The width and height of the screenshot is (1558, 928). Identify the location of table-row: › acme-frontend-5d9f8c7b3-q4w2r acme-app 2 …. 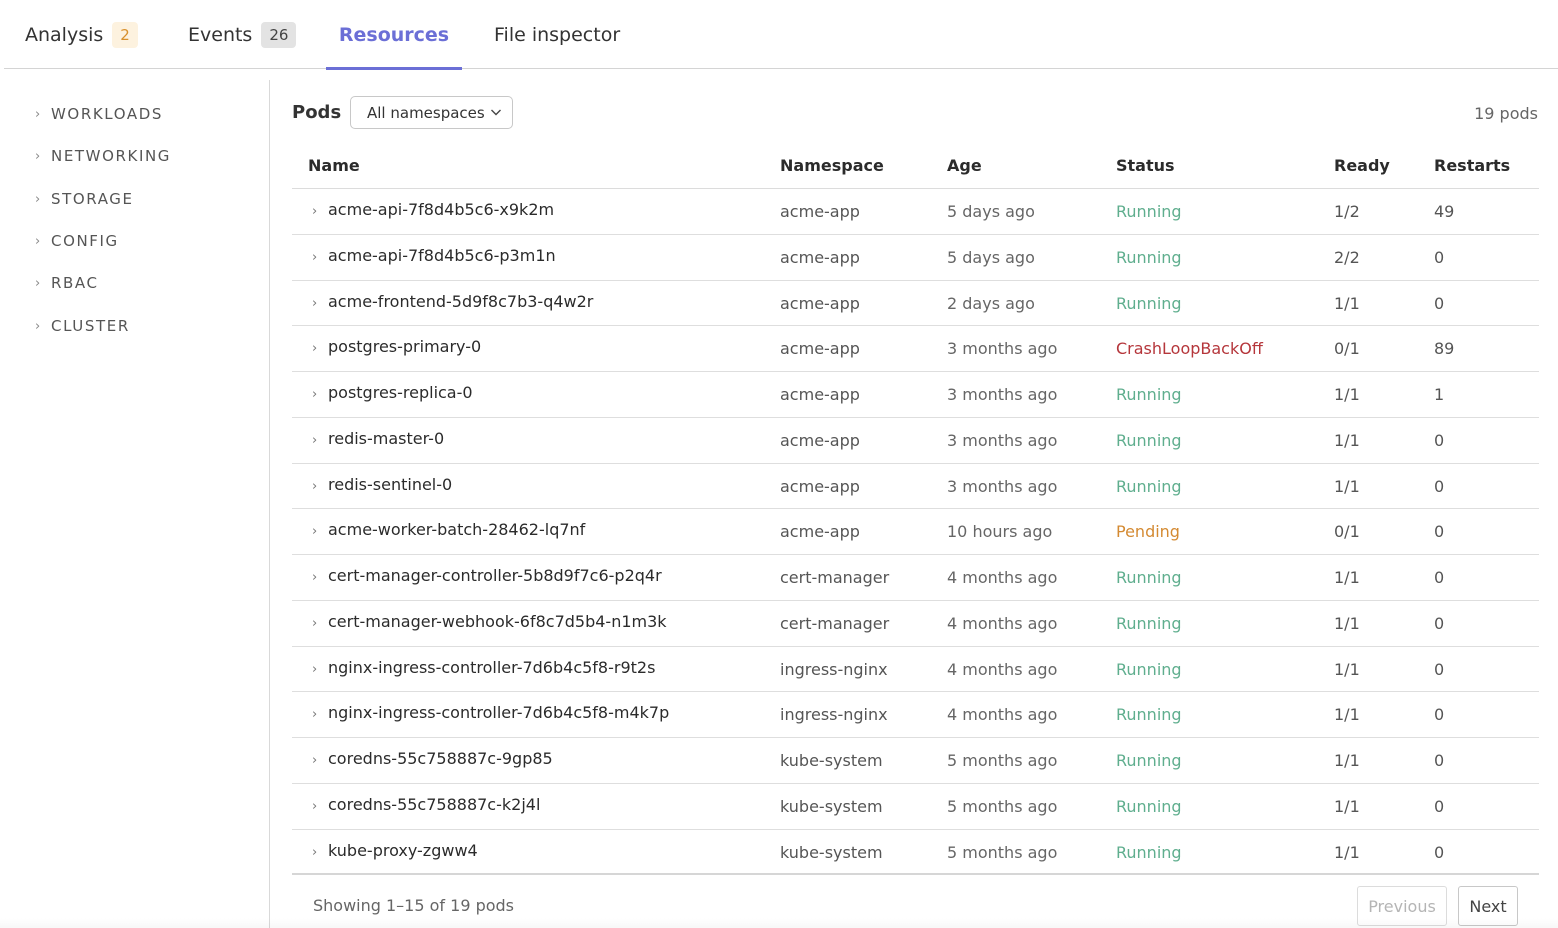
(915, 304).